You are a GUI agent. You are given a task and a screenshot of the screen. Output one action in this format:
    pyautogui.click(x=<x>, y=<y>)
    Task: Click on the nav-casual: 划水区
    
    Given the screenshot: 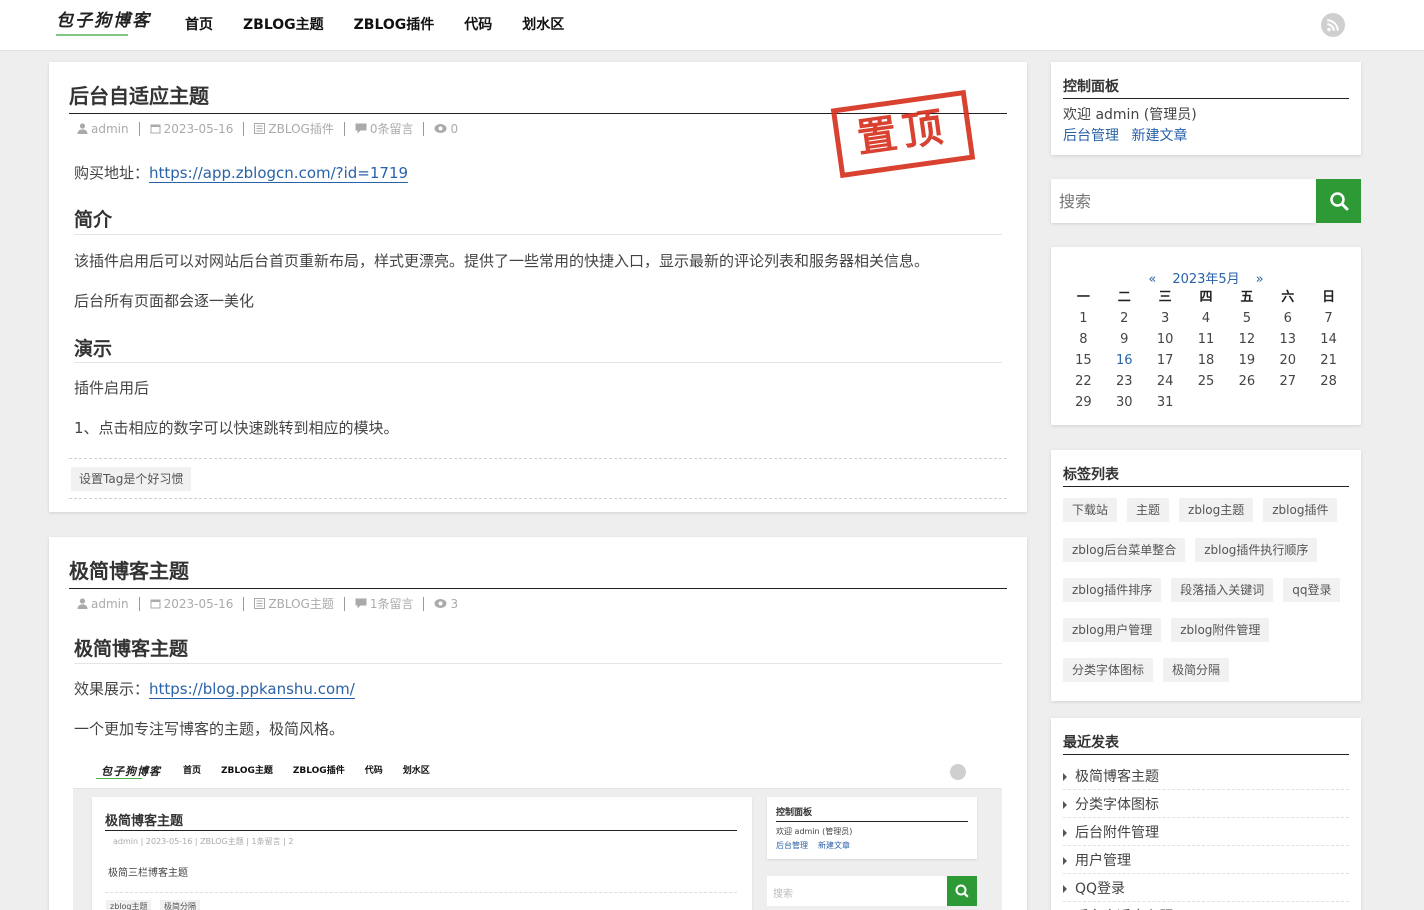 What is the action you would take?
    pyautogui.click(x=543, y=25)
    